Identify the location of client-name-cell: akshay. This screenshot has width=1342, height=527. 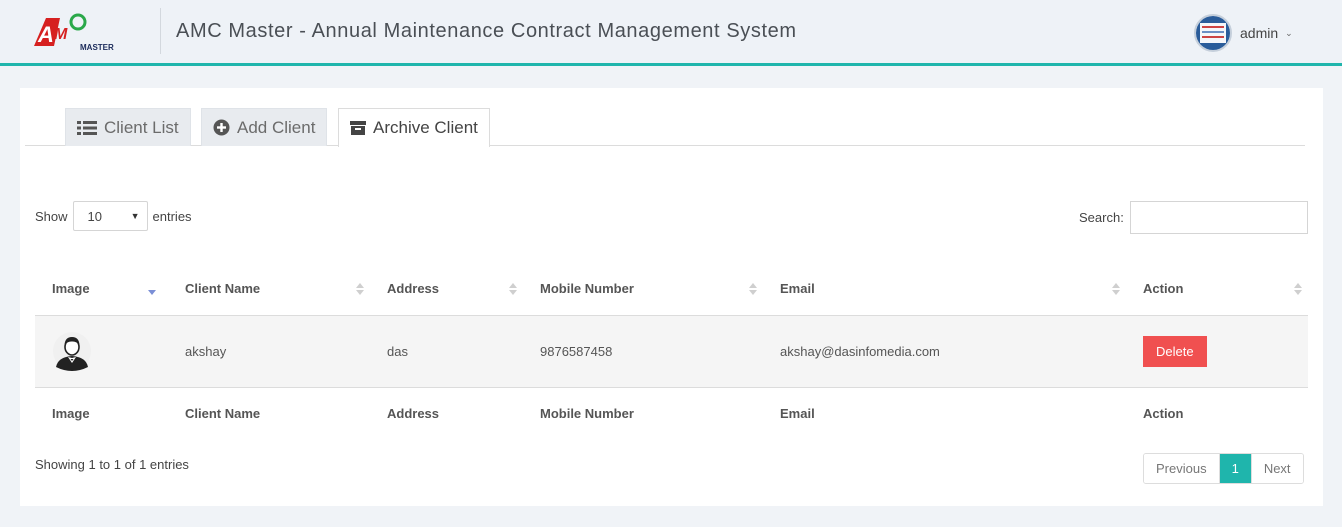
(269, 351).